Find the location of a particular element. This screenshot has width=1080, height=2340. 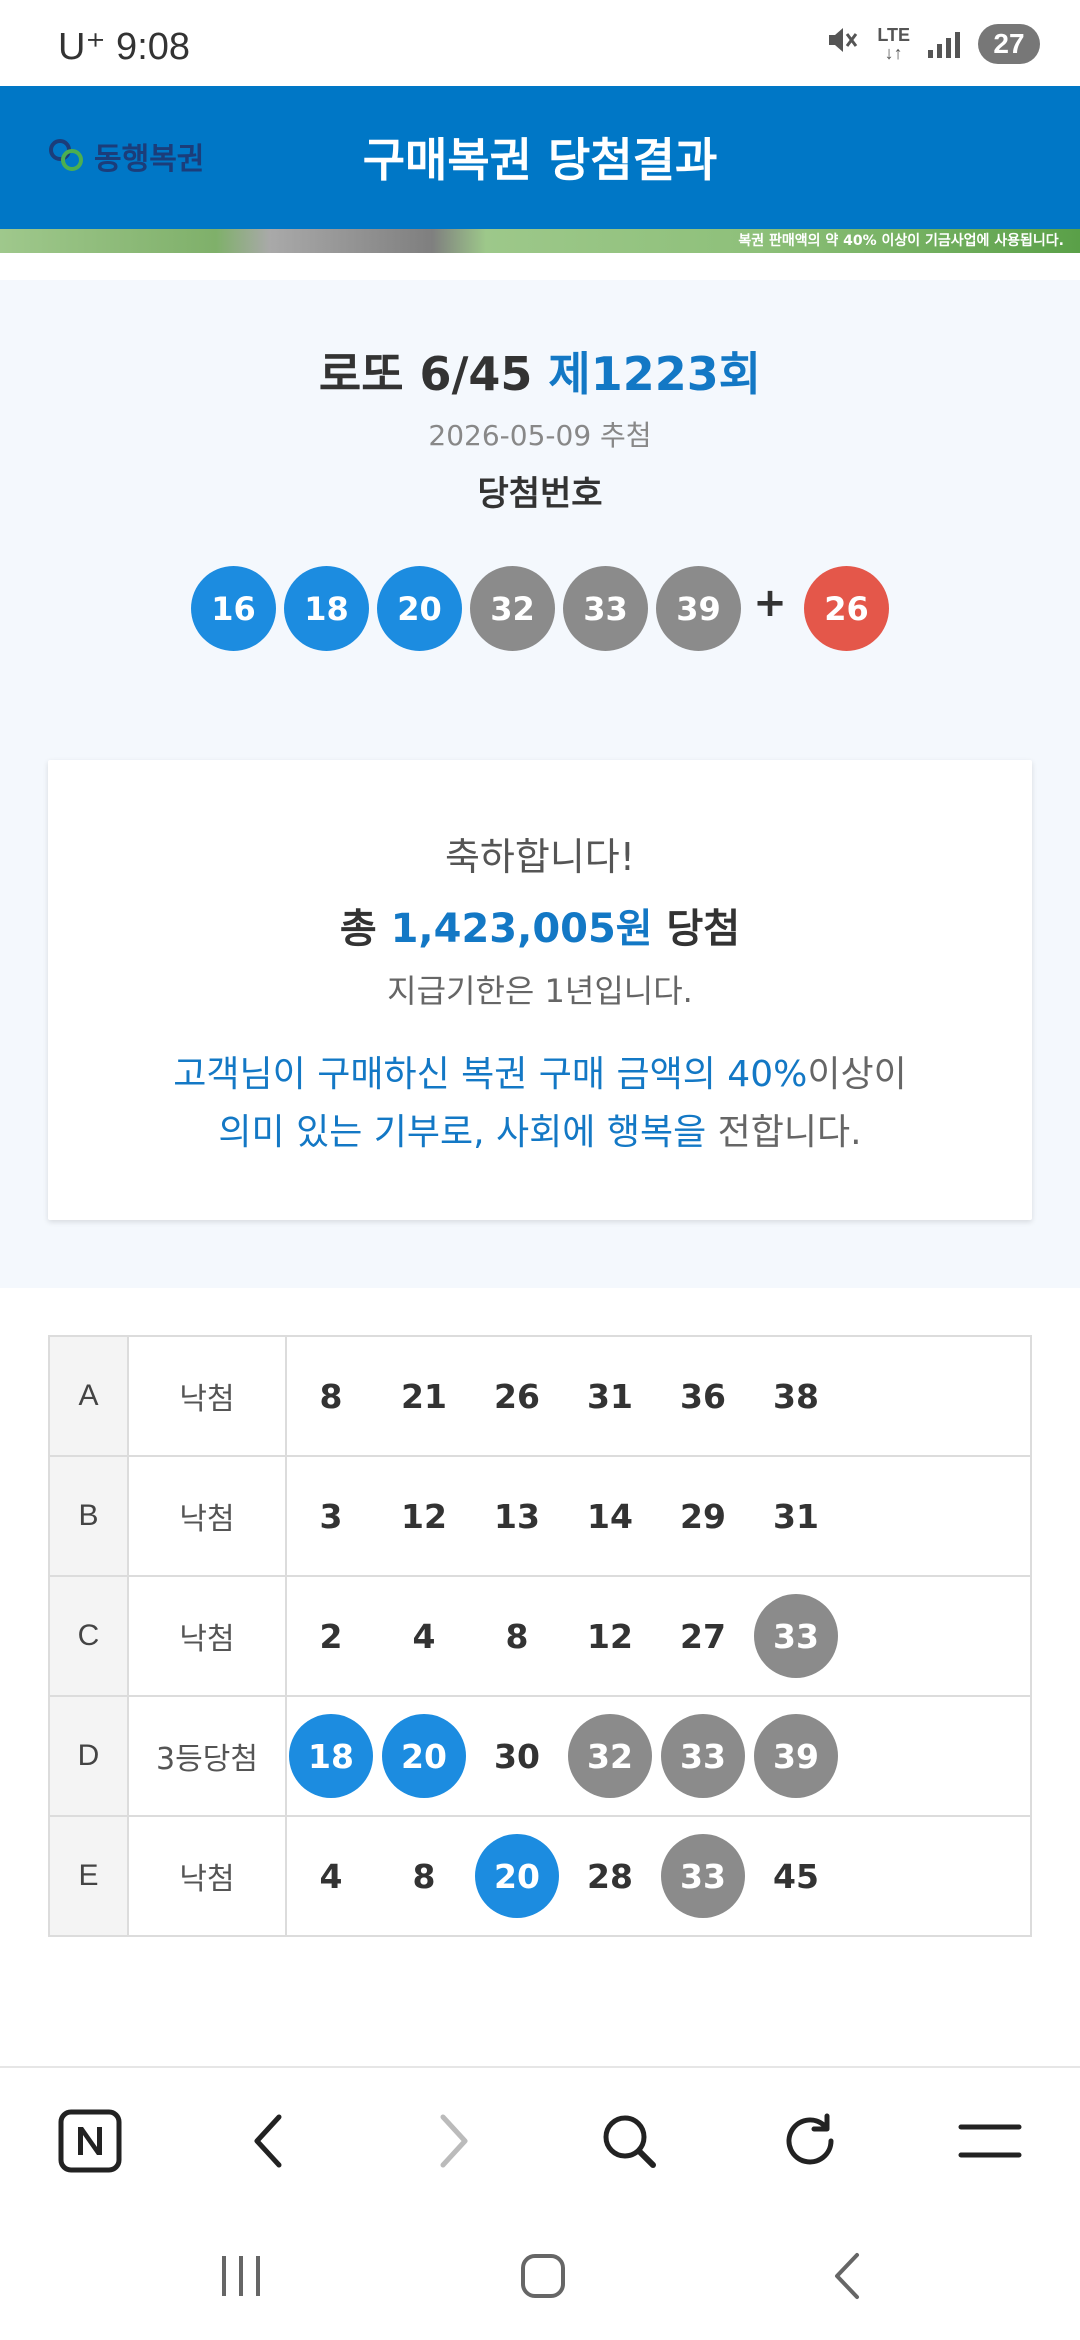

ticket-number: 13 is located at coordinates (517, 1516).